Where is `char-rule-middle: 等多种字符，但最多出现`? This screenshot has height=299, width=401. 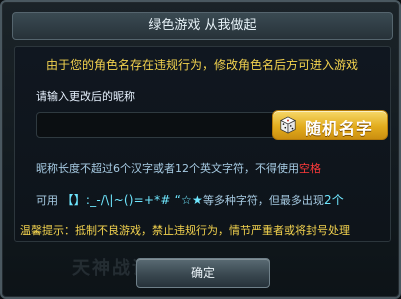 char-rule-middle: 等多种字符，但最多出现 is located at coordinates (263, 200).